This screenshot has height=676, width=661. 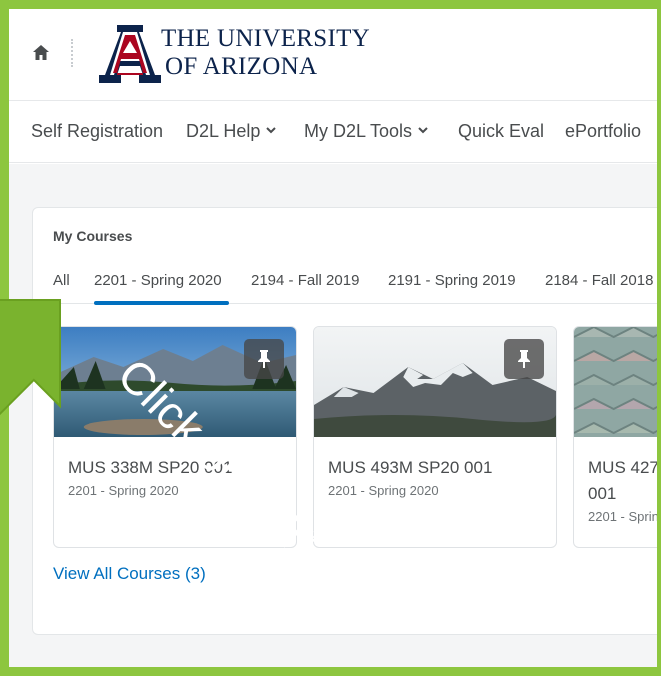 I want to click on tab-2201-spring-2020: 2201 - Spring 2020, so click(x=158, y=280).